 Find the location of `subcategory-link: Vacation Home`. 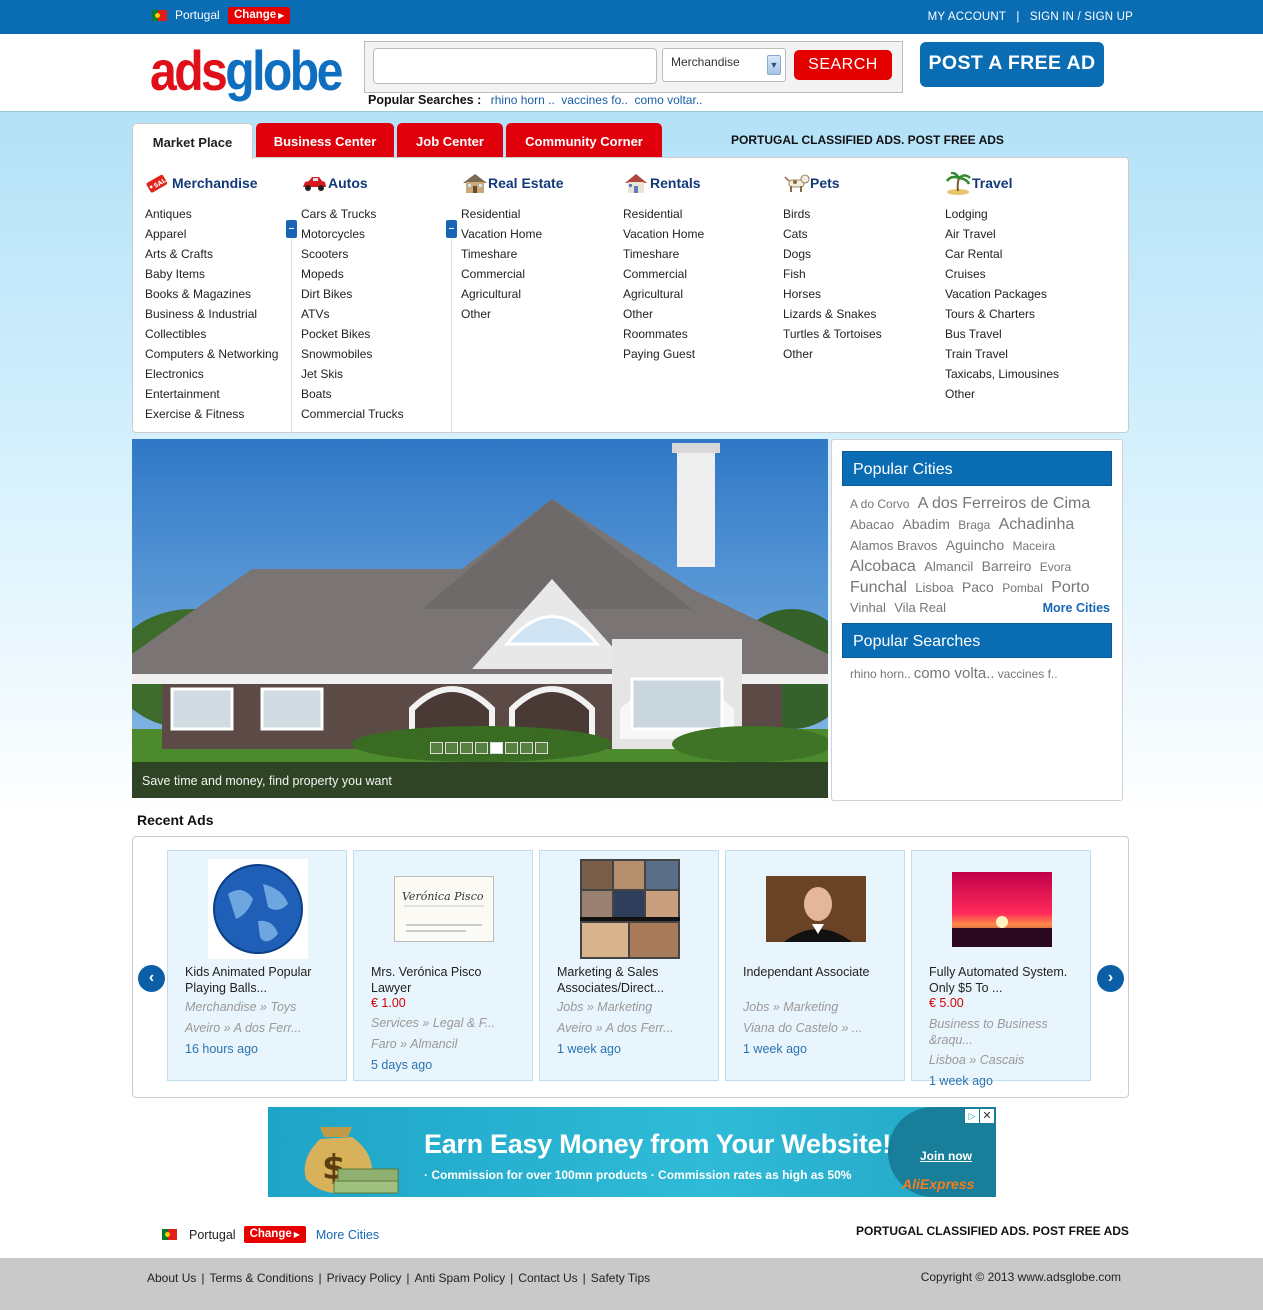

subcategory-link: Vacation Home is located at coordinates (512, 236).